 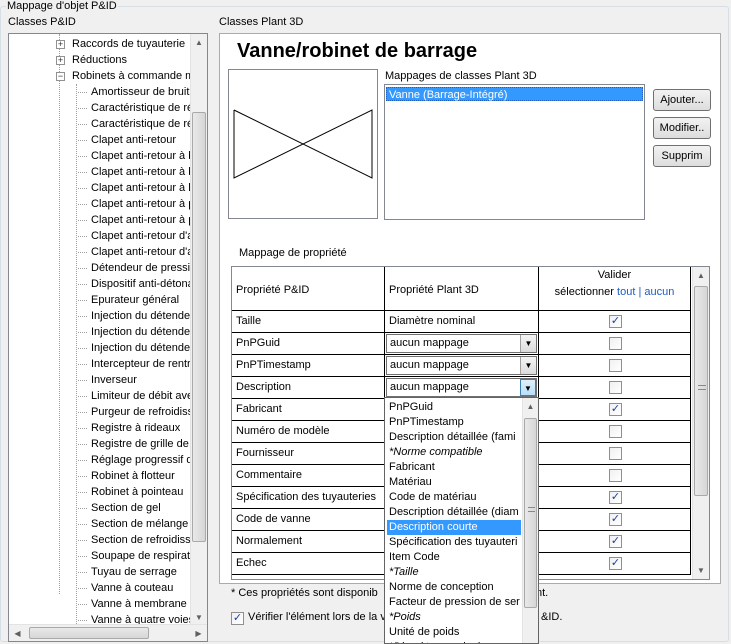 What do you see at coordinates (454, 497) in the screenshot?
I see `dropdown-option: Code de matériau` at bounding box center [454, 497].